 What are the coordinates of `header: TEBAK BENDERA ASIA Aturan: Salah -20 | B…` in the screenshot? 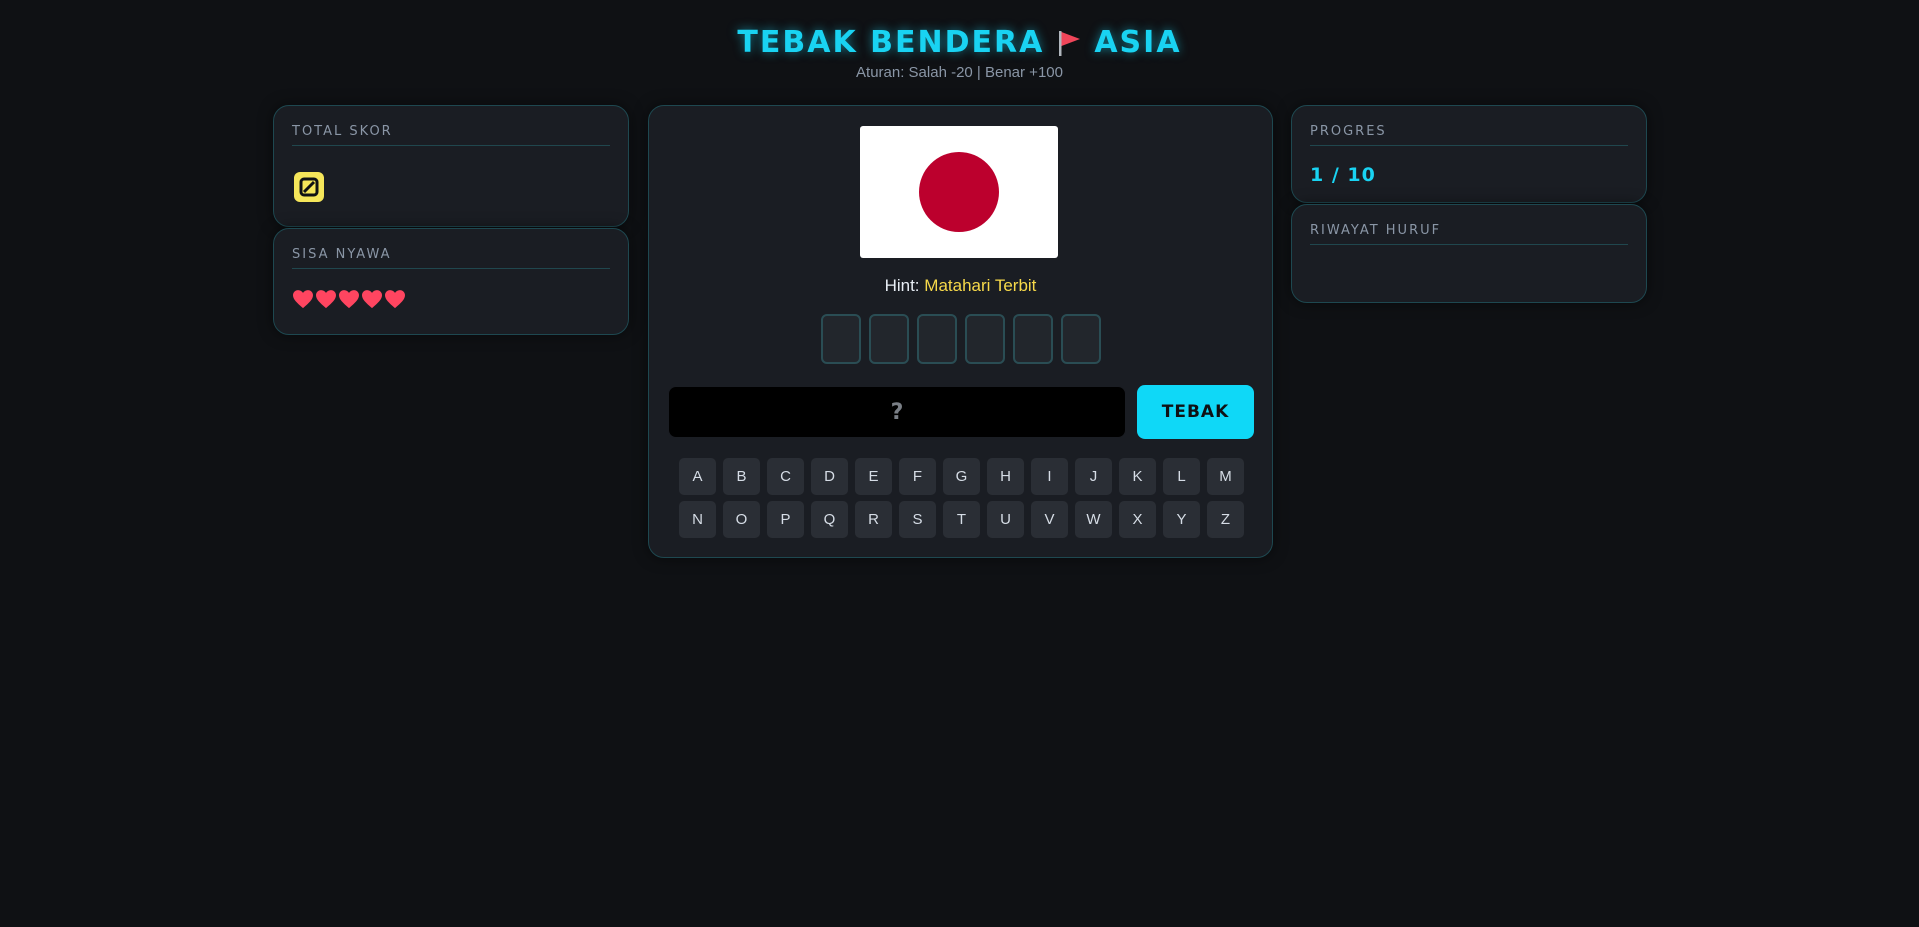 It's located at (959, 51).